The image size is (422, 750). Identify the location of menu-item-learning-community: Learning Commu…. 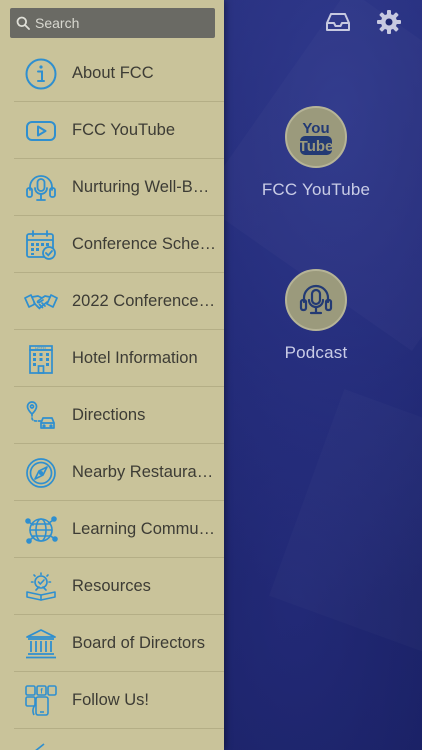
(112, 529).